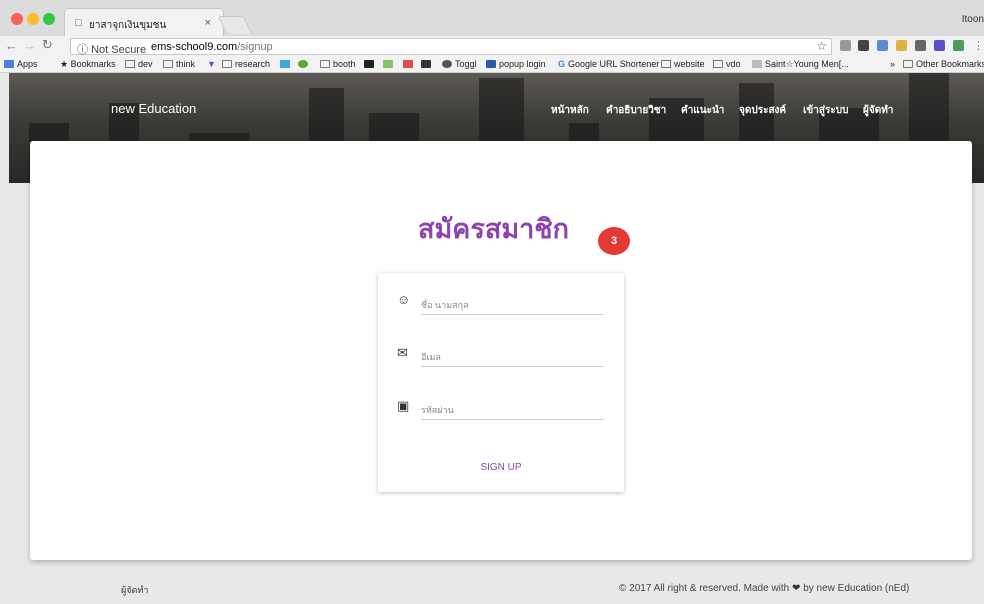 The image size is (984, 604). I want to click on page-icon: □, so click(78, 23).